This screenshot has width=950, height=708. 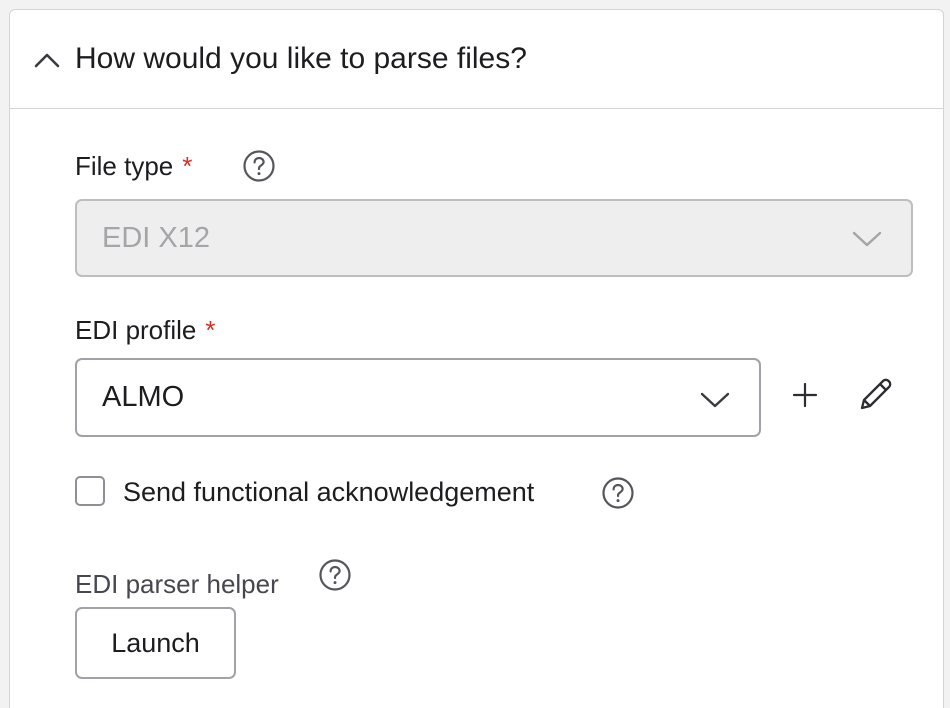 I want to click on edi-profile-label-text: EDI profile, so click(x=136, y=330).